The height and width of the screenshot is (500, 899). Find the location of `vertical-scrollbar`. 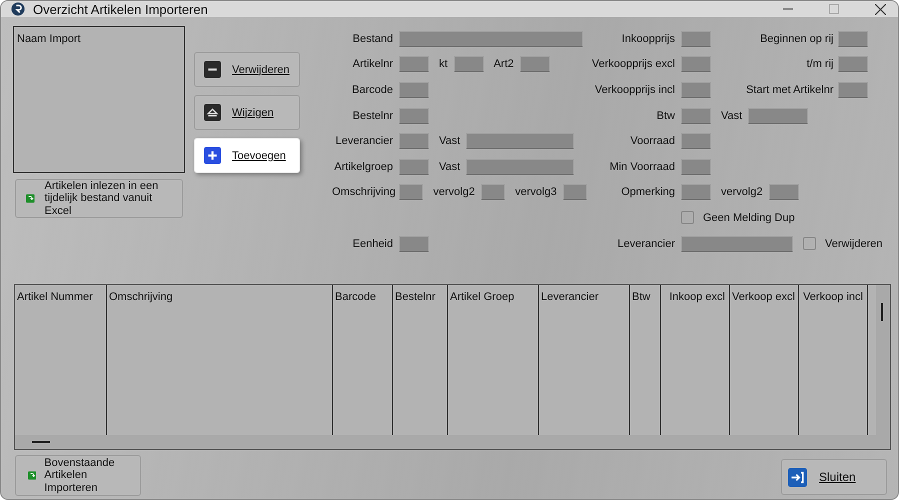

vertical-scrollbar is located at coordinates (883, 367).